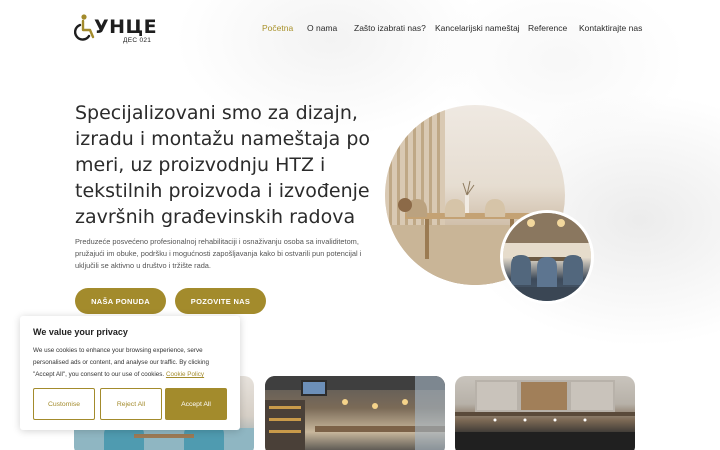 Image resolution: width=720 pixels, height=450 pixels. I want to click on accept-all-button: Accept All, so click(196, 404).